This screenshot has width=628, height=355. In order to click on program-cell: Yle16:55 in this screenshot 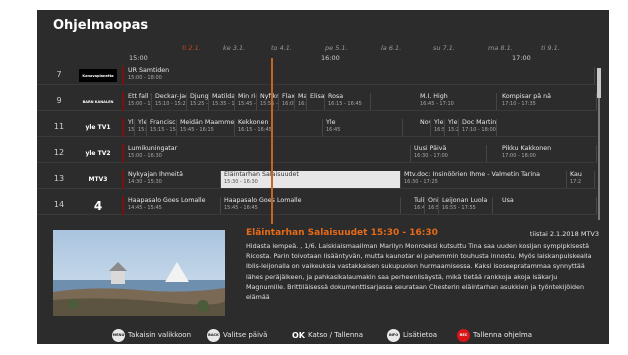, I will do `click(438, 127)`.